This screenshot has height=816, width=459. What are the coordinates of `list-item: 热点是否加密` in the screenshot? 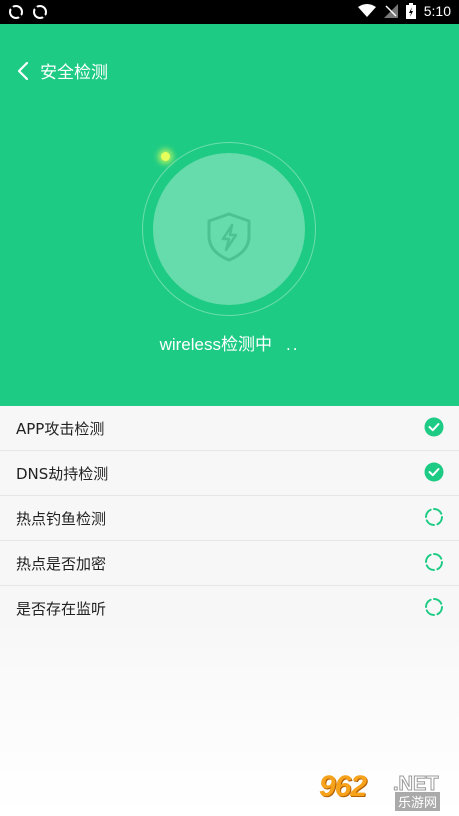 It's located at (229, 563).